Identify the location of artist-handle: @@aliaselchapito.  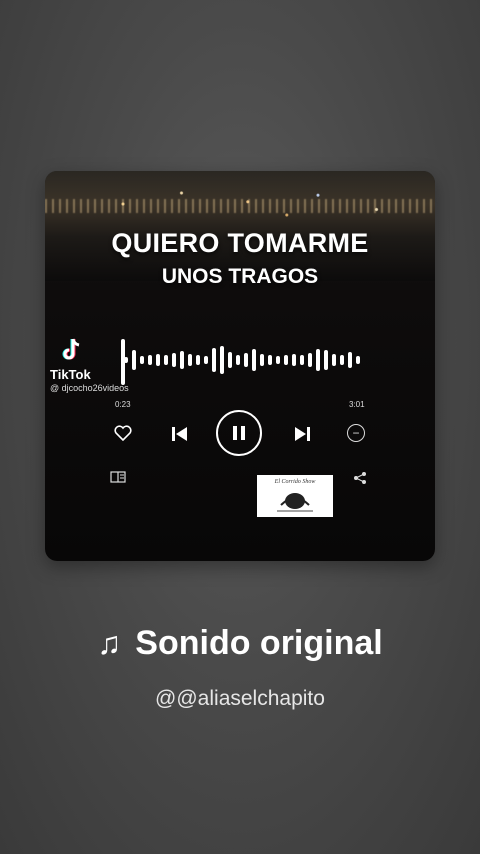
(240, 699).